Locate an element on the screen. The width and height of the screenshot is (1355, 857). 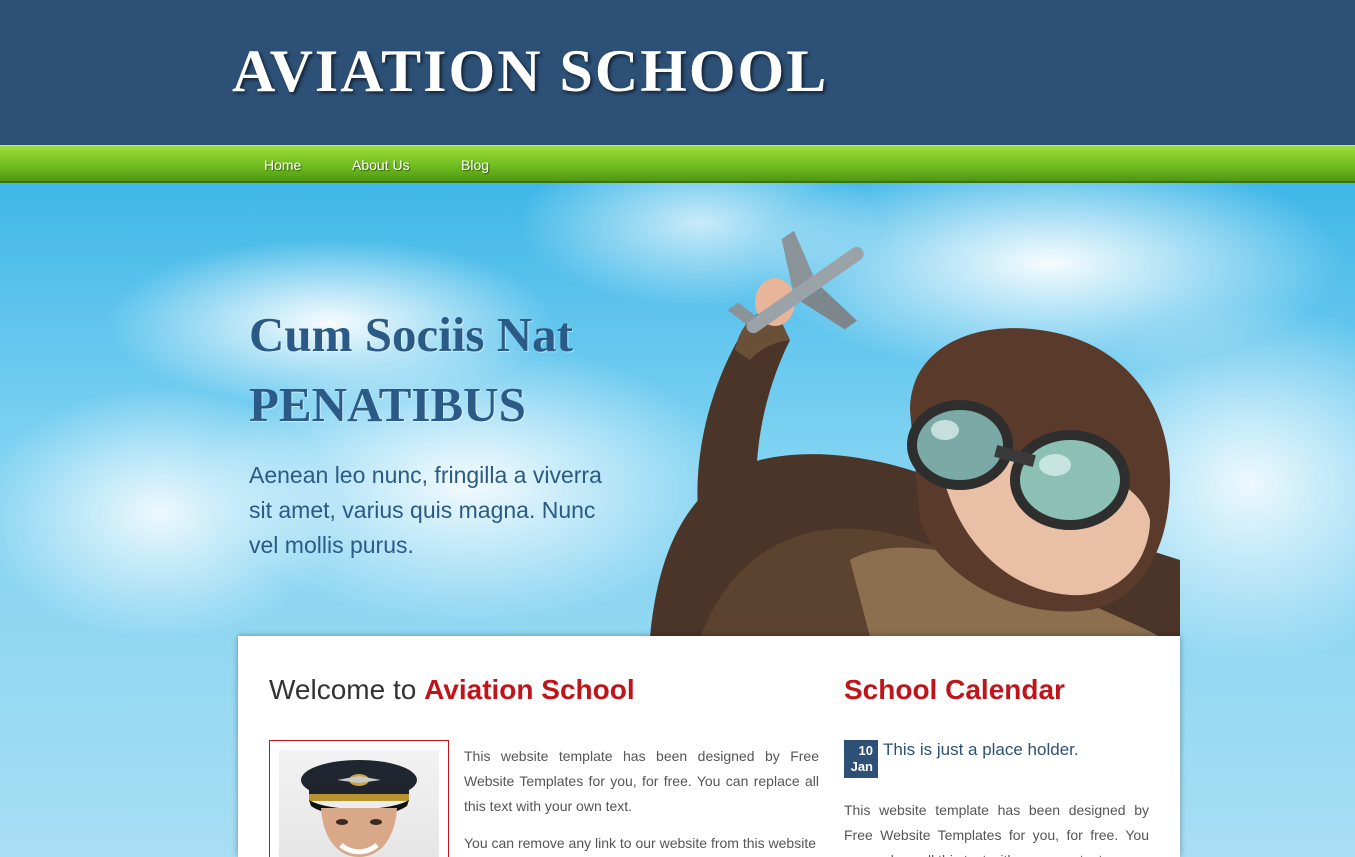
nav-item-home: Home is located at coordinates (282, 165).